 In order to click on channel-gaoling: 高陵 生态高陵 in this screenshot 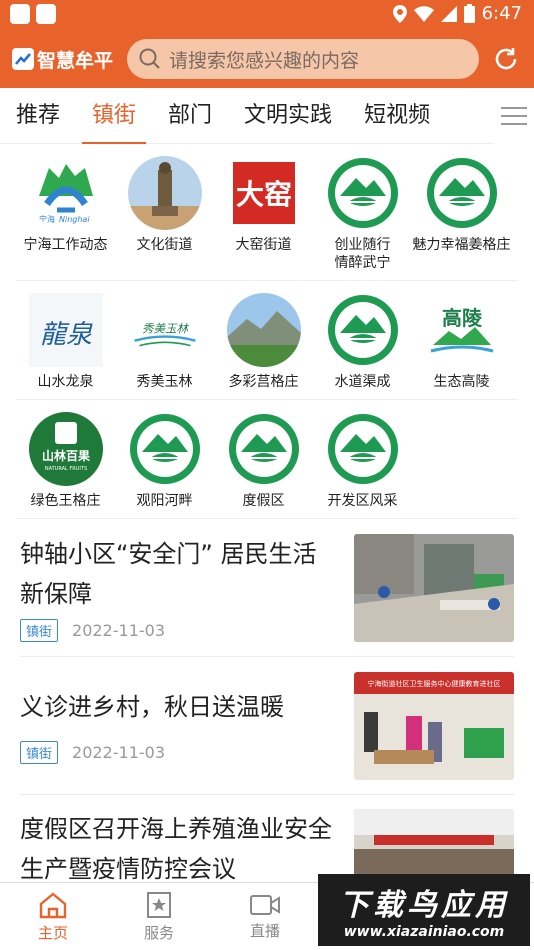, I will do `click(461, 342)`.